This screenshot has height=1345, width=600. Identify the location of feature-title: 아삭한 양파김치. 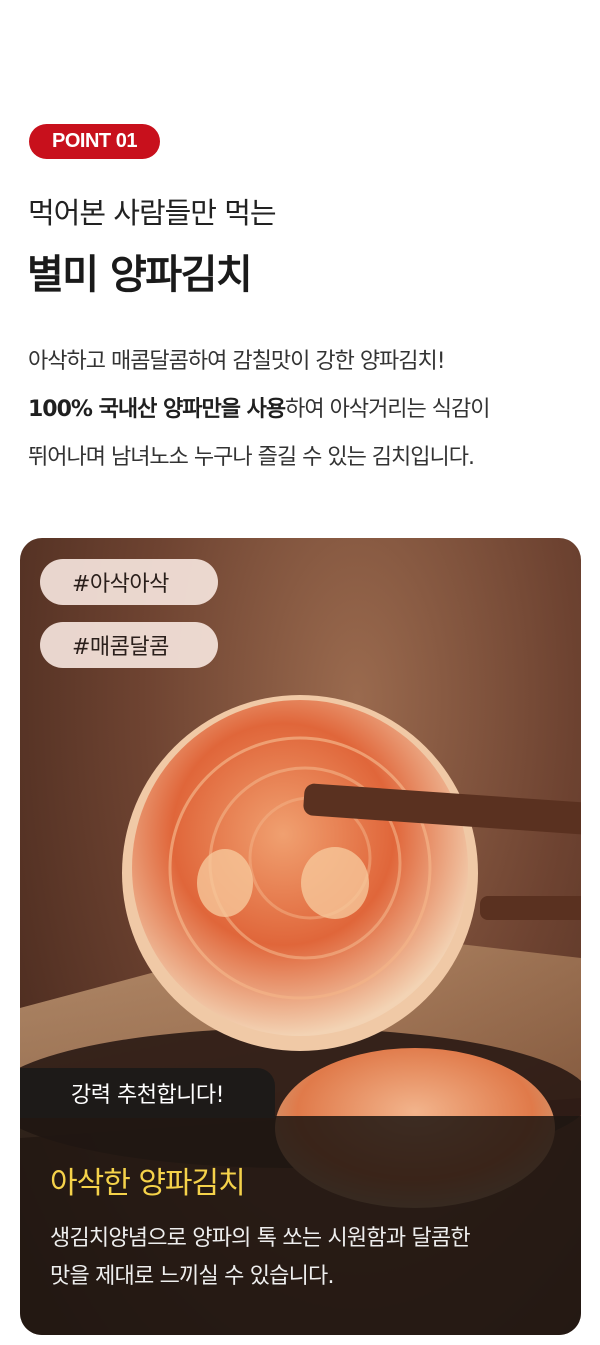
(148, 1183).